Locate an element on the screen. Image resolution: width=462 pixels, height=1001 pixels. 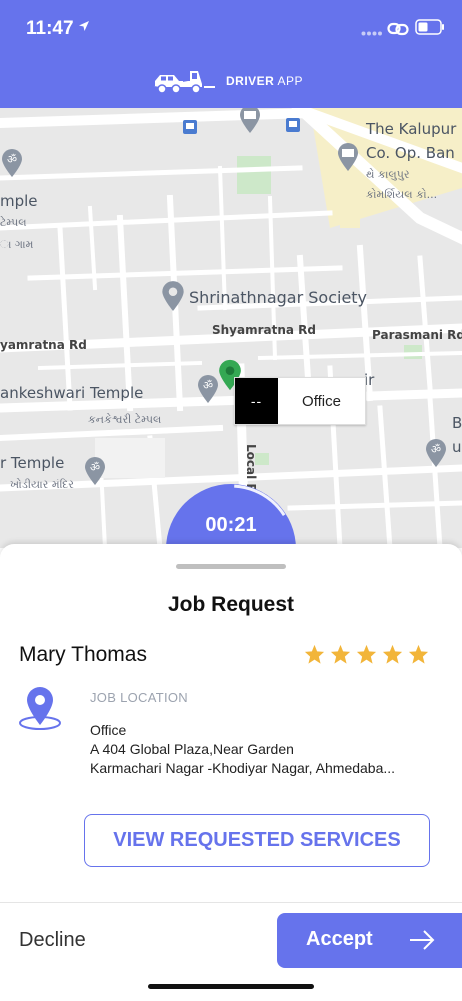
temple-pin-icon-4: ॐ is located at coordinates (436, 453).